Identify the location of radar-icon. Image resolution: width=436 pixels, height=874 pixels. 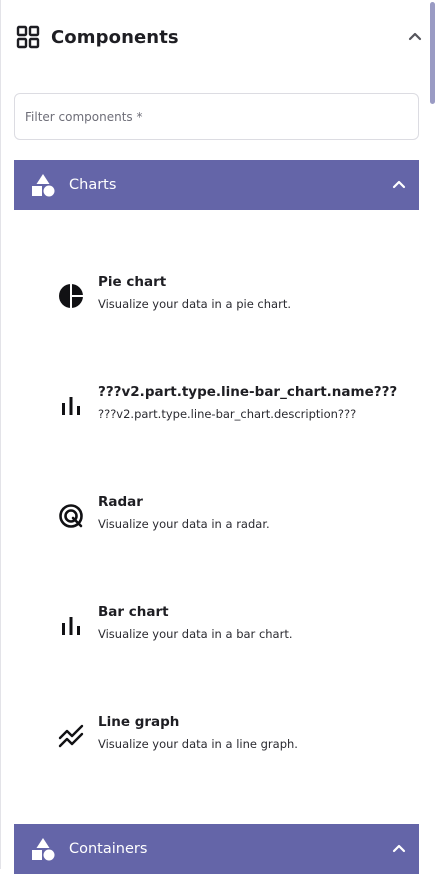
(71, 516).